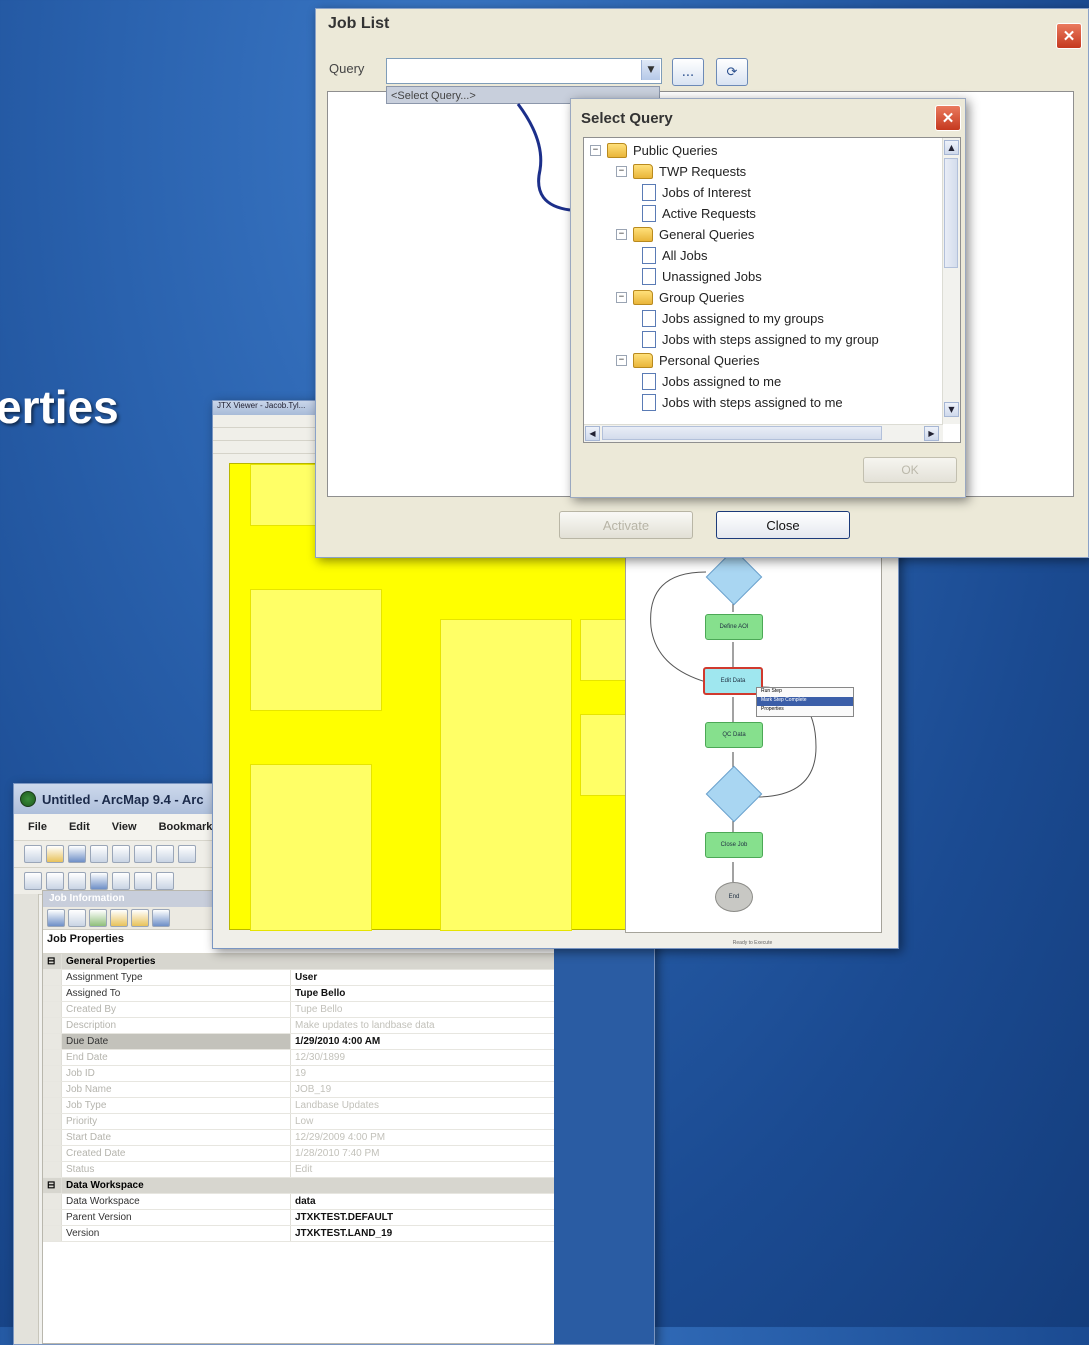 Image resolution: width=1089 pixels, height=1345 pixels. What do you see at coordinates (161, 918) in the screenshot?
I see `job-history-icon` at bounding box center [161, 918].